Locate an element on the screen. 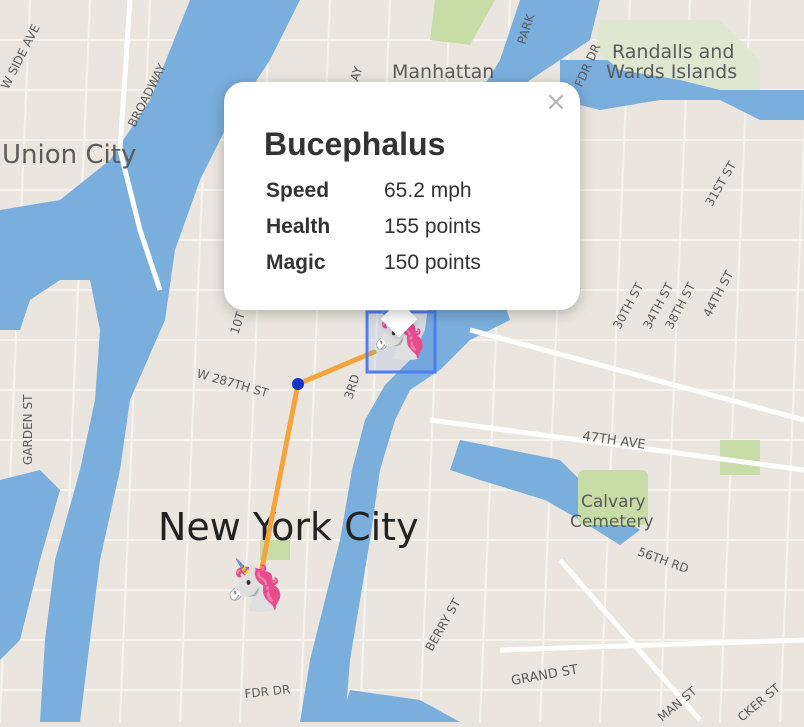 The height and width of the screenshot is (727, 804). popup-title: Bucephalus is located at coordinates (355, 144).